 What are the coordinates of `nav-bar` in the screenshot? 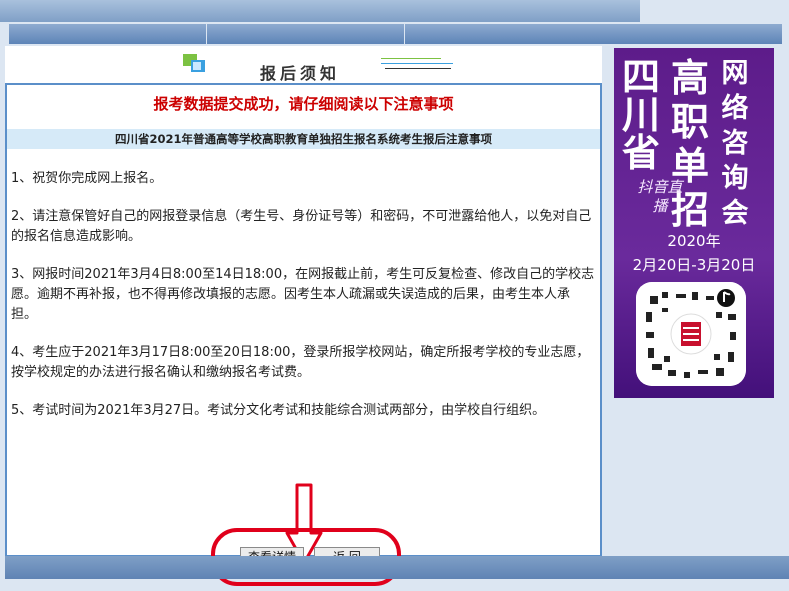 It's located at (305, 34).